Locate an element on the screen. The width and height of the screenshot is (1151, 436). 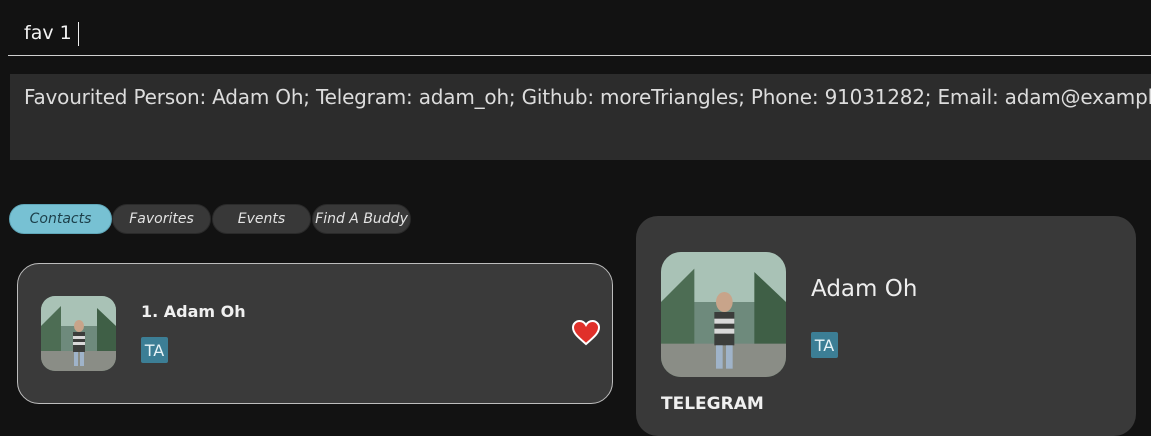
command-input is located at coordinates (474, 33).